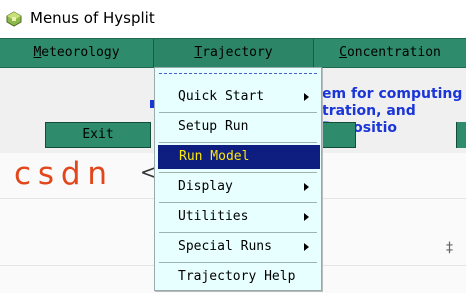 The width and height of the screenshot is (466, 293). I want to click on menu-trajectory: Trajectory, so click(234, 53).